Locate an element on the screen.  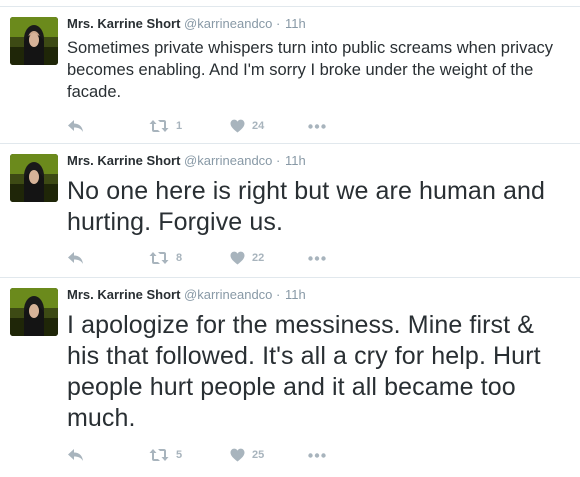
retweet-button: 1 is located at coordinates (165, 126).